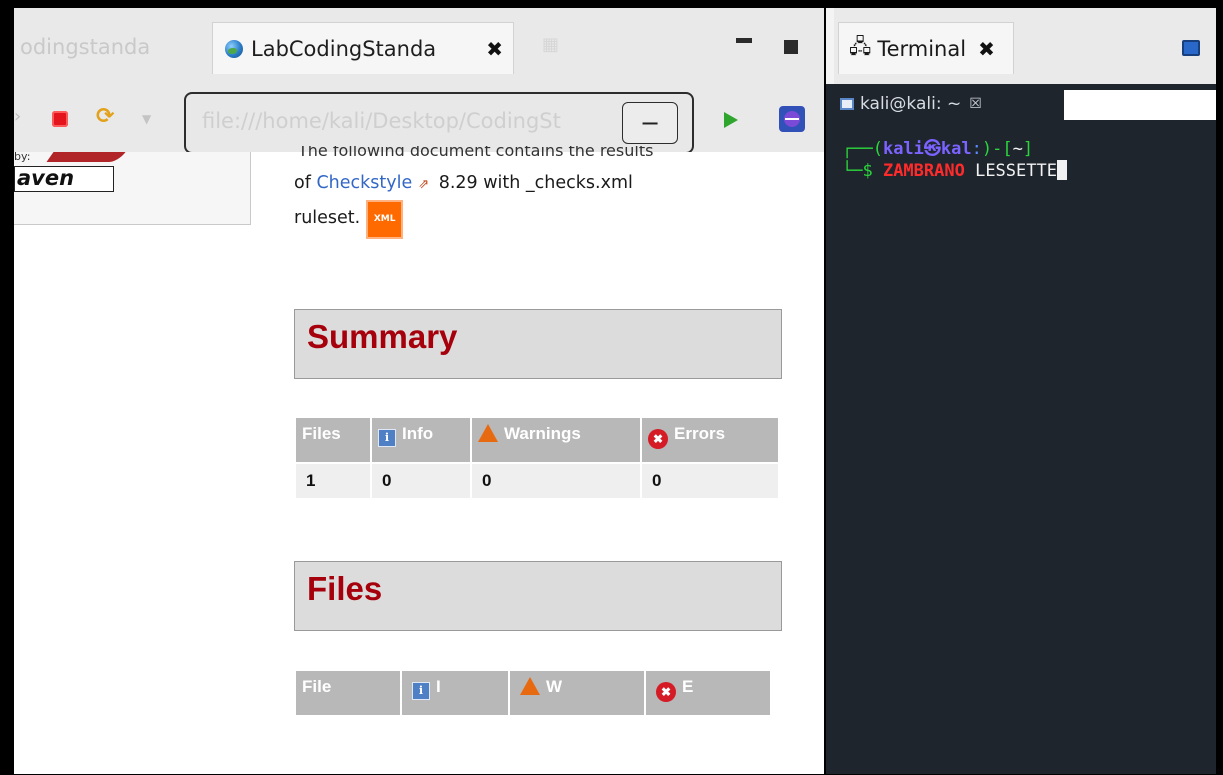 The width and height of the screenshot is (1223, 775). I want to click on terminal-icon: 🖧, so click(860, 45).